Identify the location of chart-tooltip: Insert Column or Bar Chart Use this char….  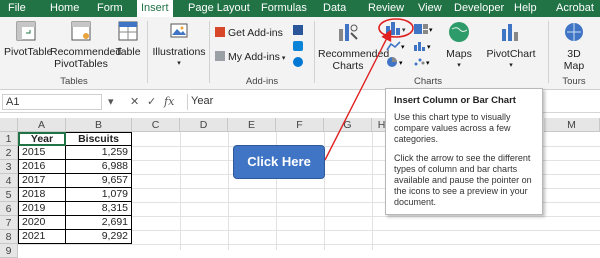
(464, 151).